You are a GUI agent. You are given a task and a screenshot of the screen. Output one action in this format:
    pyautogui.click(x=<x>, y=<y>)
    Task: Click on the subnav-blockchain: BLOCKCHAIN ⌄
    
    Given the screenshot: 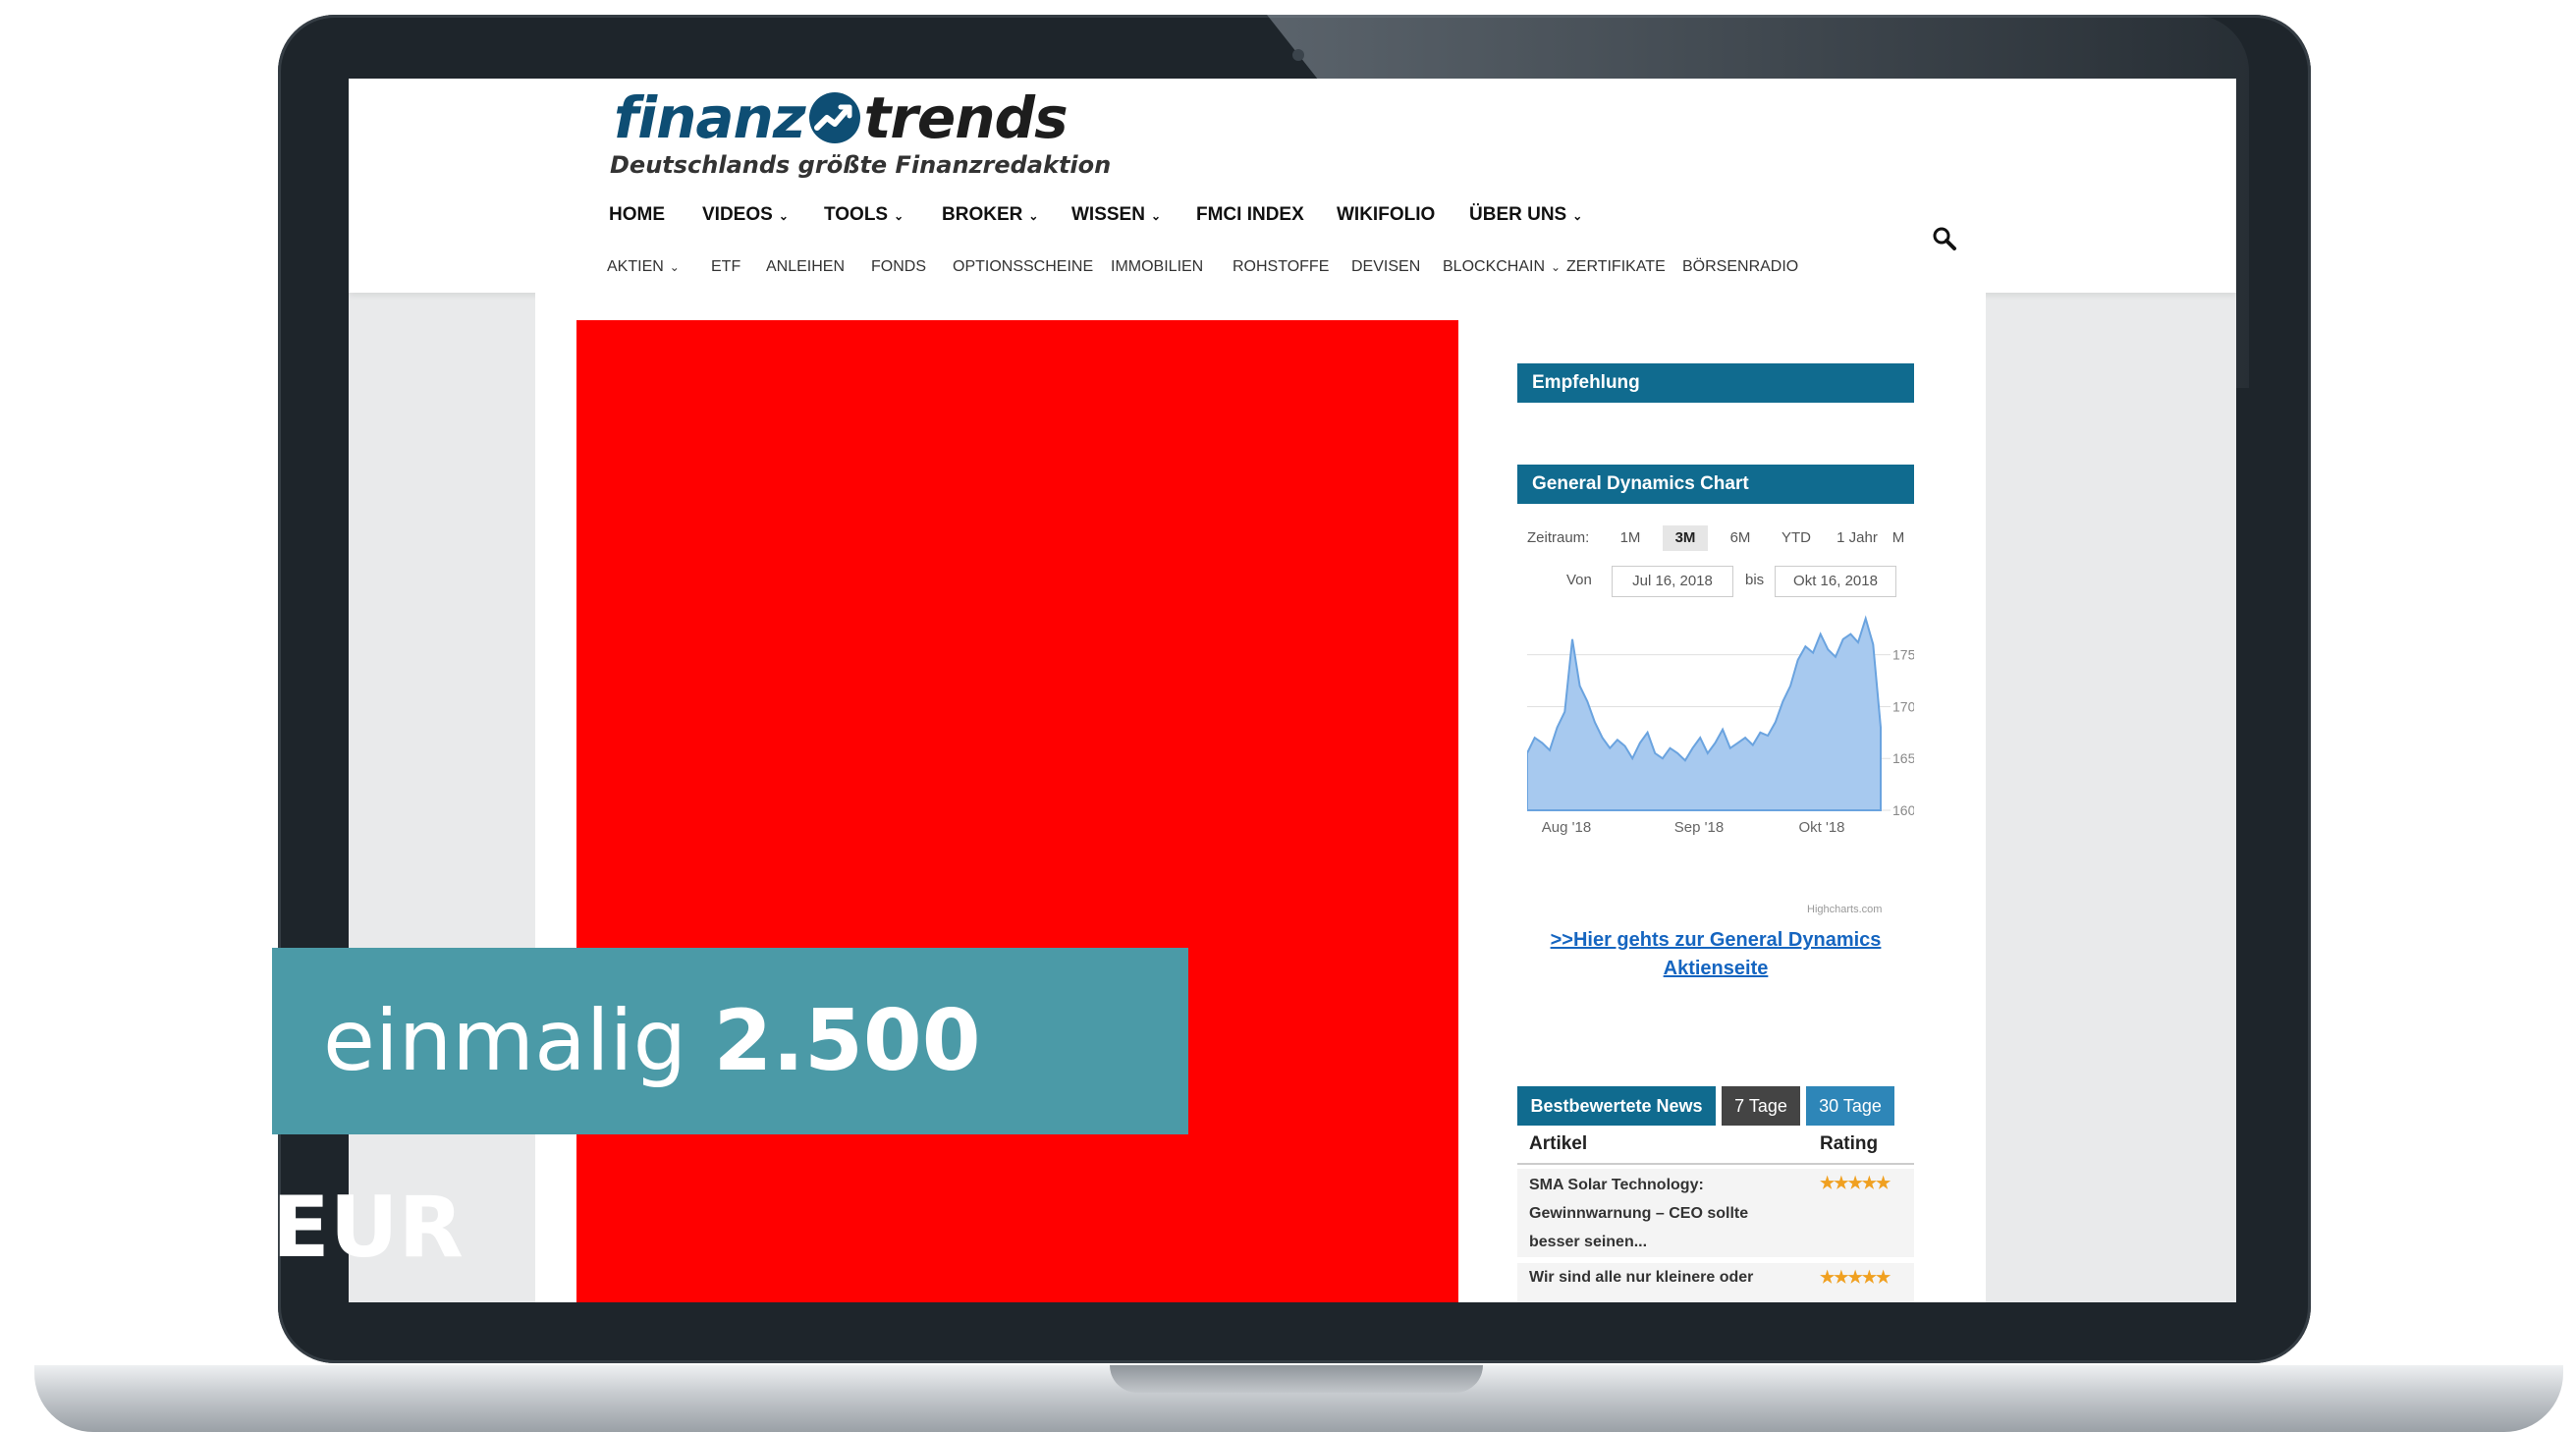 What is the action you would take?
    pyautogui.click(x=1502, y=267)
    